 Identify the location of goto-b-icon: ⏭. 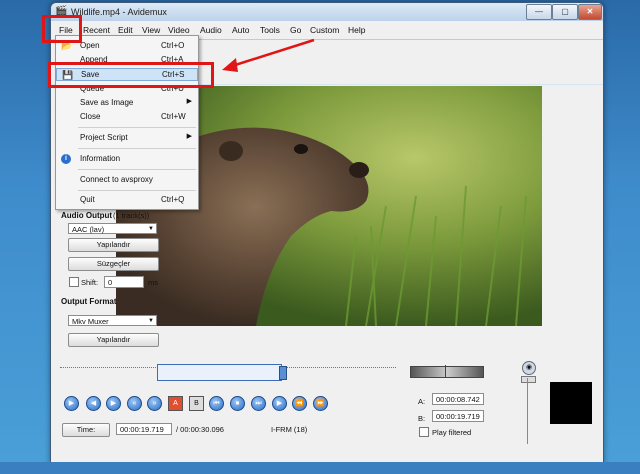
(258, 403).